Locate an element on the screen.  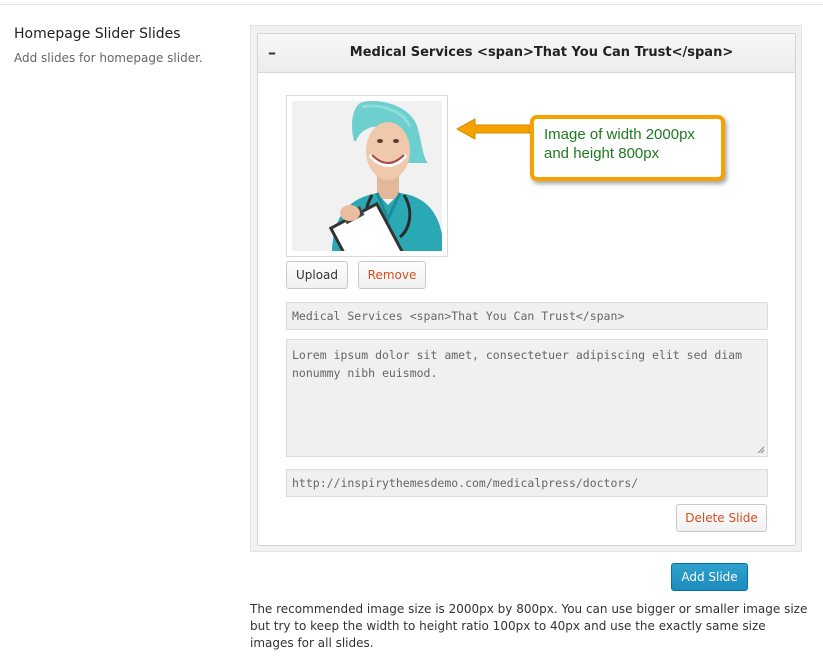
upload-button: Upload is located at coordinates (317, 275).